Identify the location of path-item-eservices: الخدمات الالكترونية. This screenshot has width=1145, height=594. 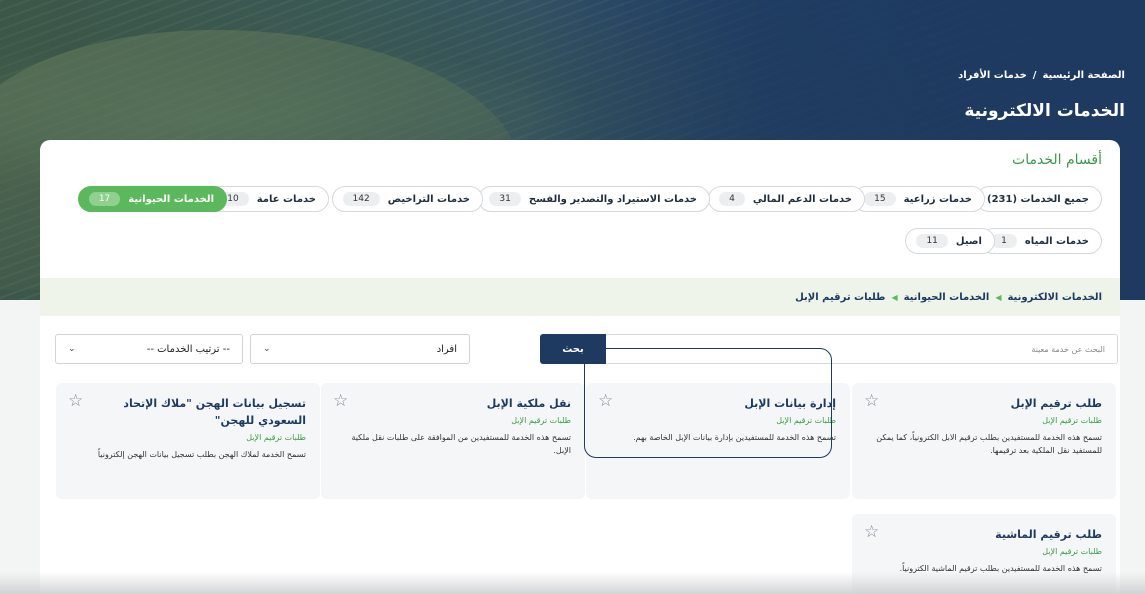
(1054, 297).